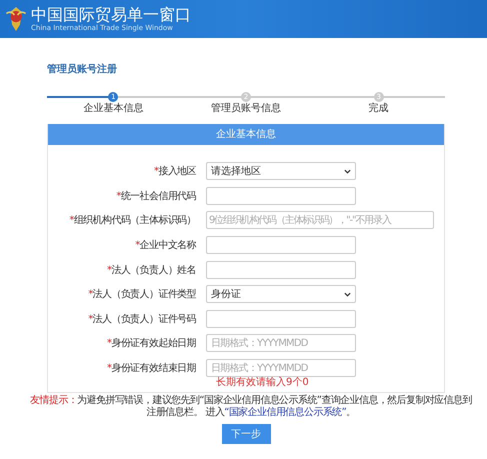 This screenshot has width=487, height=459. What do you see at coordinates (281, 294) in the screenshot?
I see `dropdown-field: 身份证` at bounding box center [281, 294].